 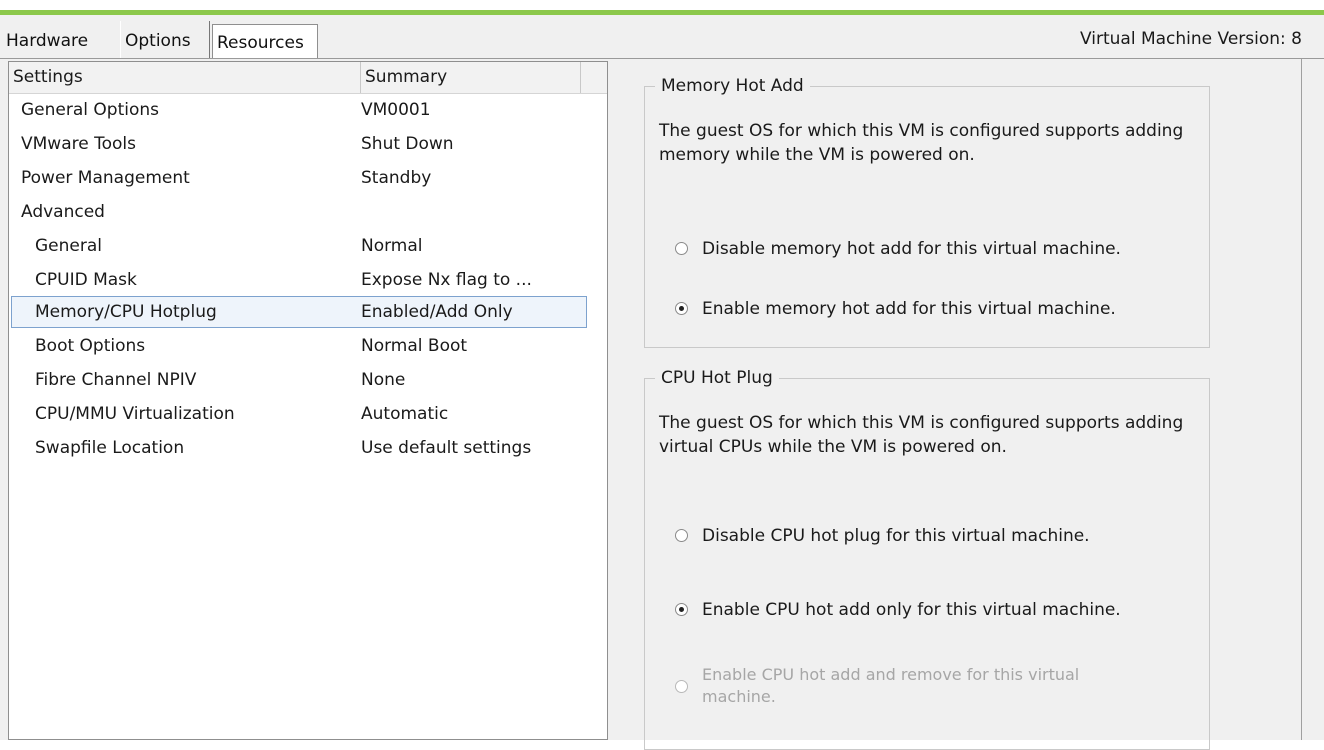 I want to click on tab-hardware: Hardware, so click(x=53, y=40).